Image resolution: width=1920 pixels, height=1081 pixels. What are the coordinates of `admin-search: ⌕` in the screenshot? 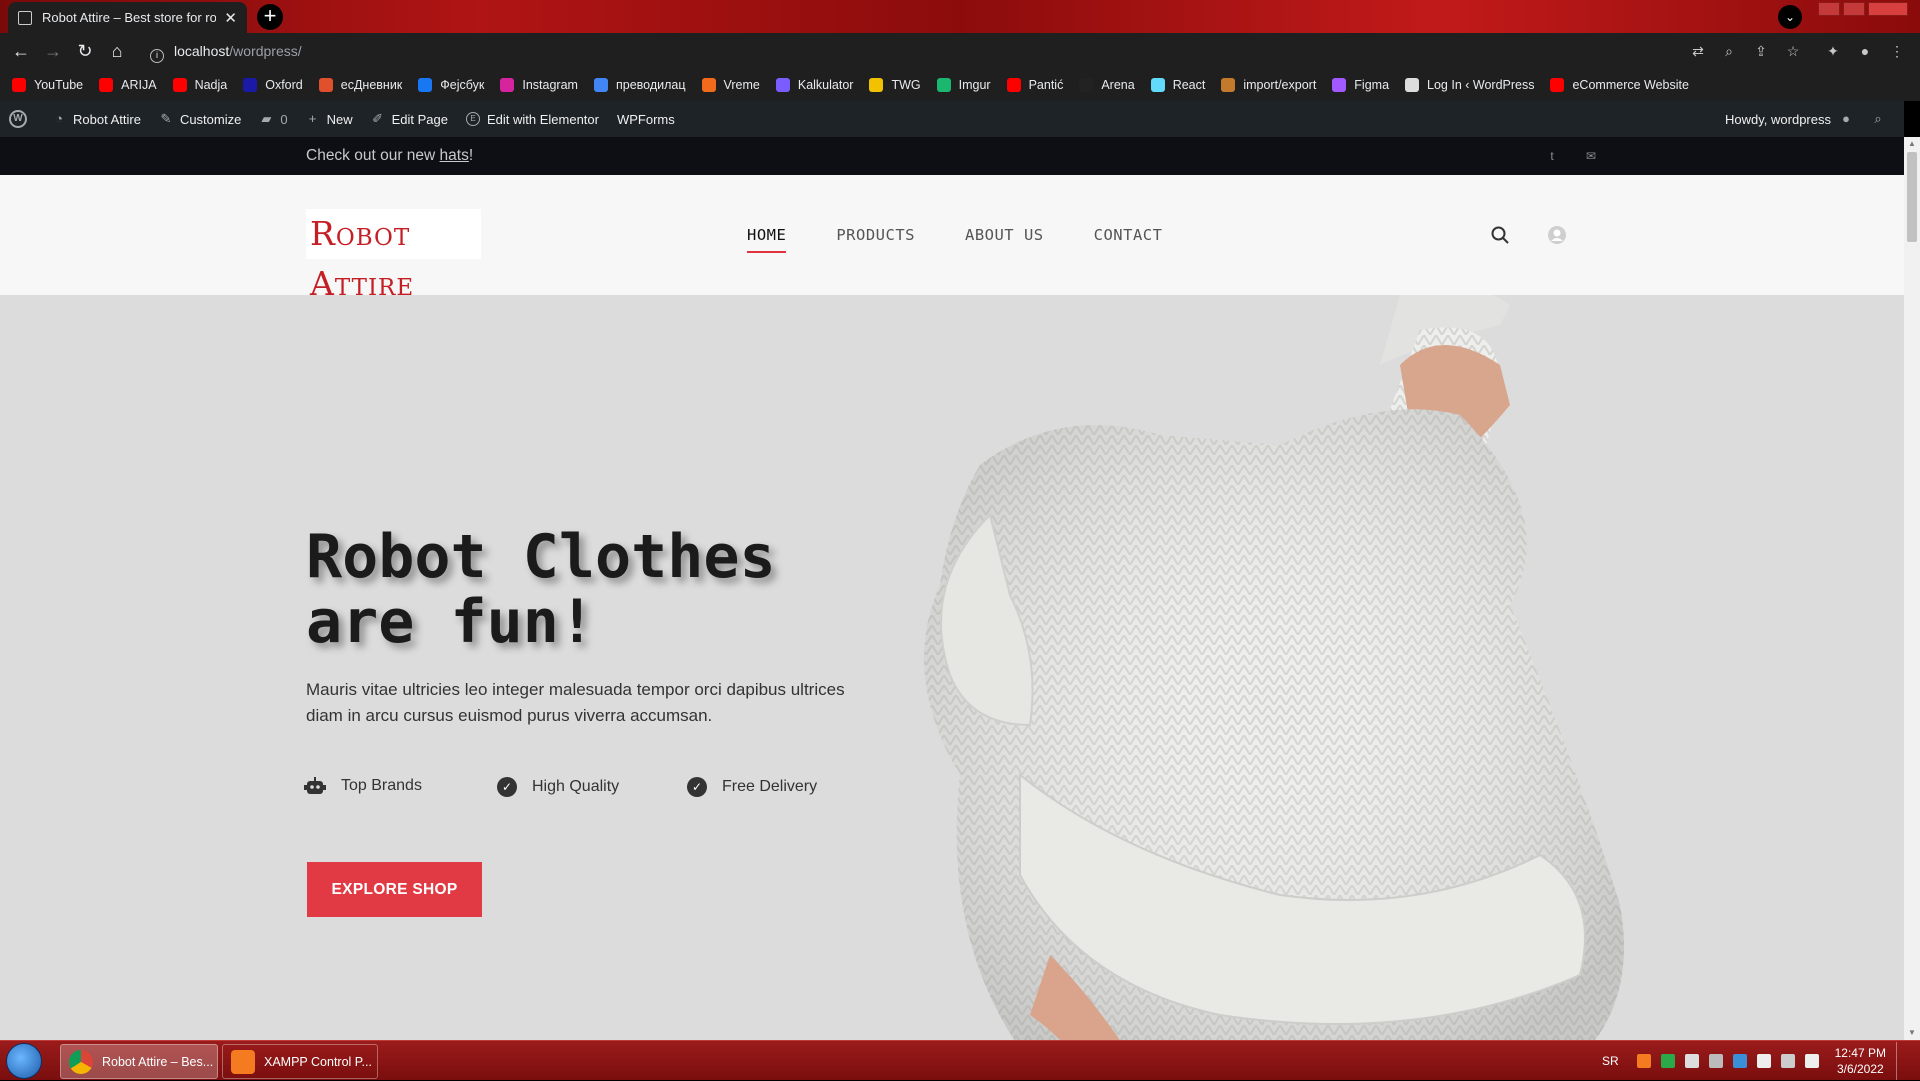 It's located at (1878, 119).